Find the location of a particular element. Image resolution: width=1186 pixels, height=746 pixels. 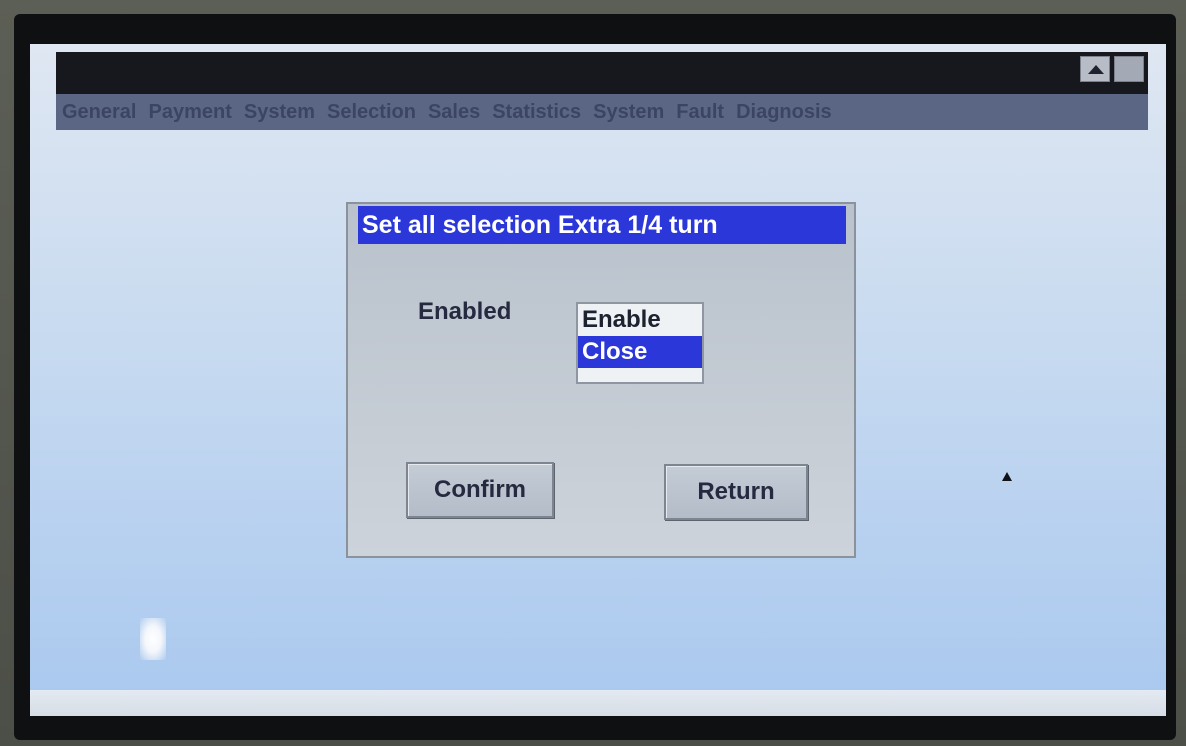

menu-item-diagnosis: Diagnosis is located at coordinates (784, 112).